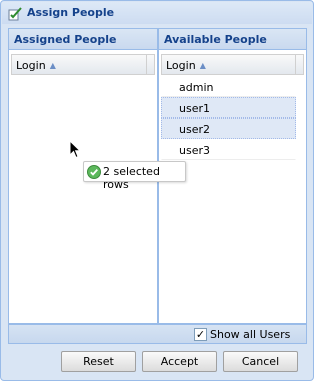 The height and width of the screenshot is (381, 320). Describe the element at coordinates (232, 64) in the screenshot. I see `available-login-column-header: Login ▲` at that location.